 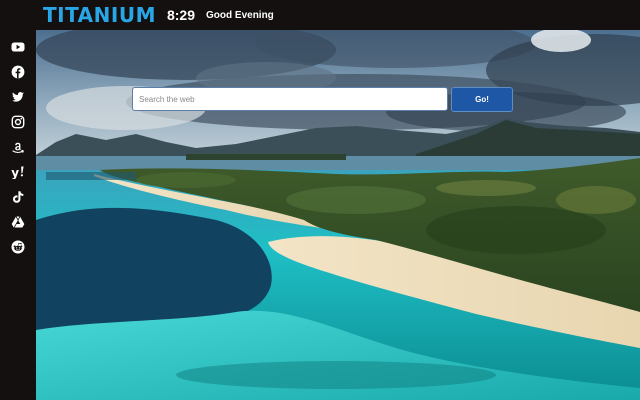 What do you see at coordinates (290, 99) in the screenshot?
I see `search-input` at bounding box center [290, 99].